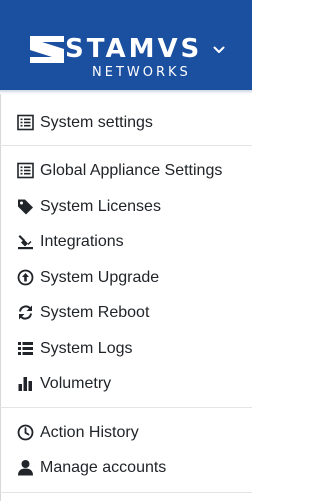 Image resolution: width=320 pixels, height=501 pixels. Describe the element at coordinates (126, 384) in the screenshot. I see `menu-item-volumetry: Volumetry` at that location.